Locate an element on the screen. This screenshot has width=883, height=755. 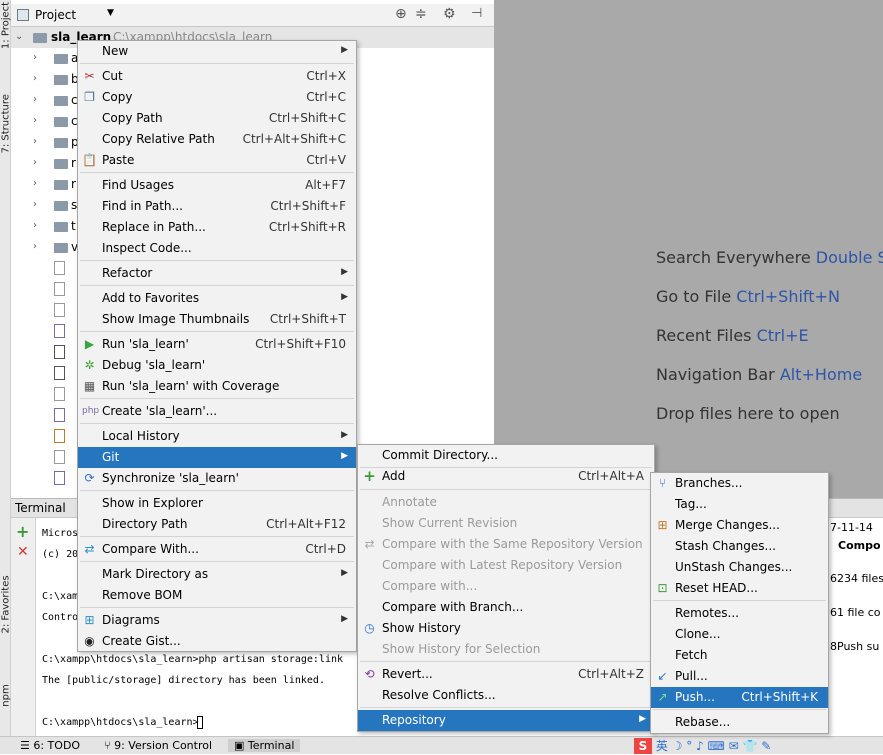
branch-icon: ⑂ is located at coordinates (662, 483).